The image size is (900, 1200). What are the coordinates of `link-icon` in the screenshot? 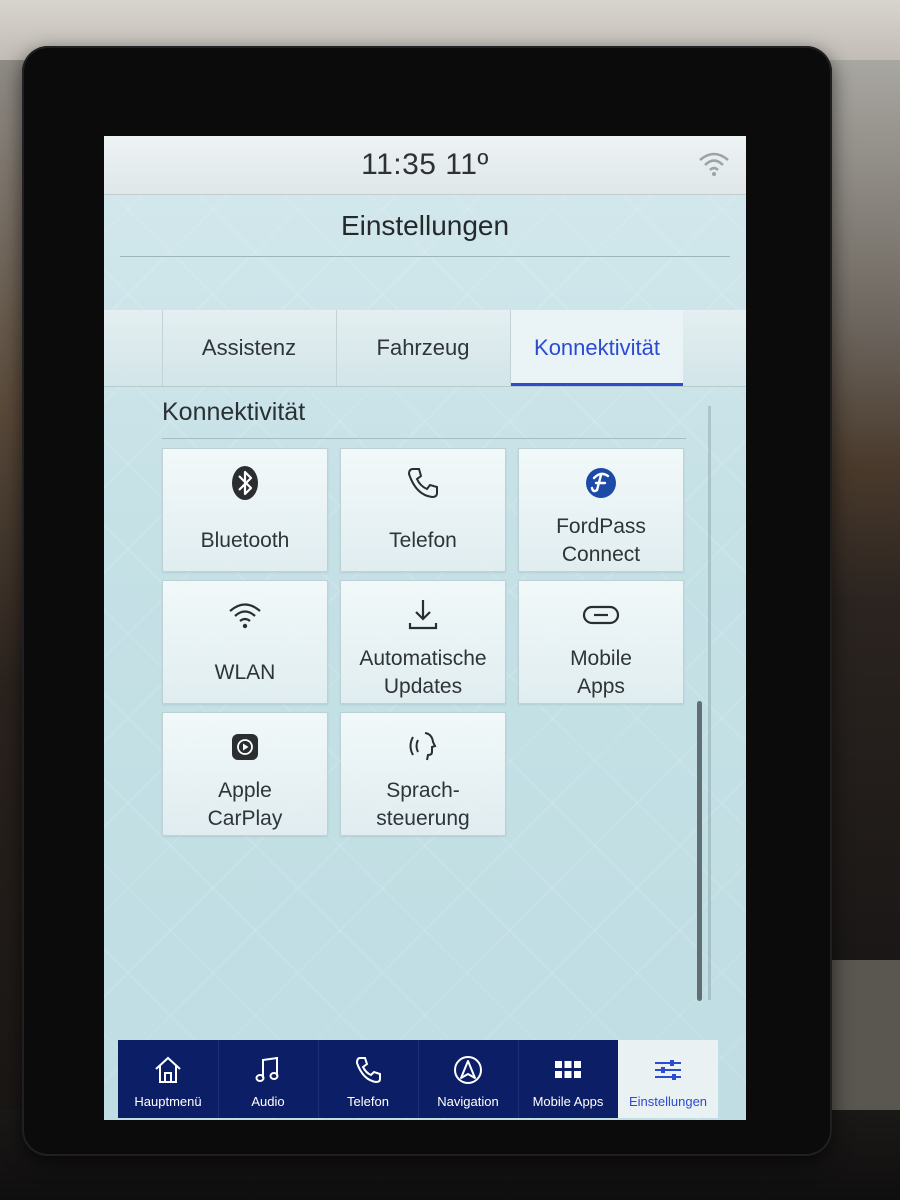 It's located at (601, 615).